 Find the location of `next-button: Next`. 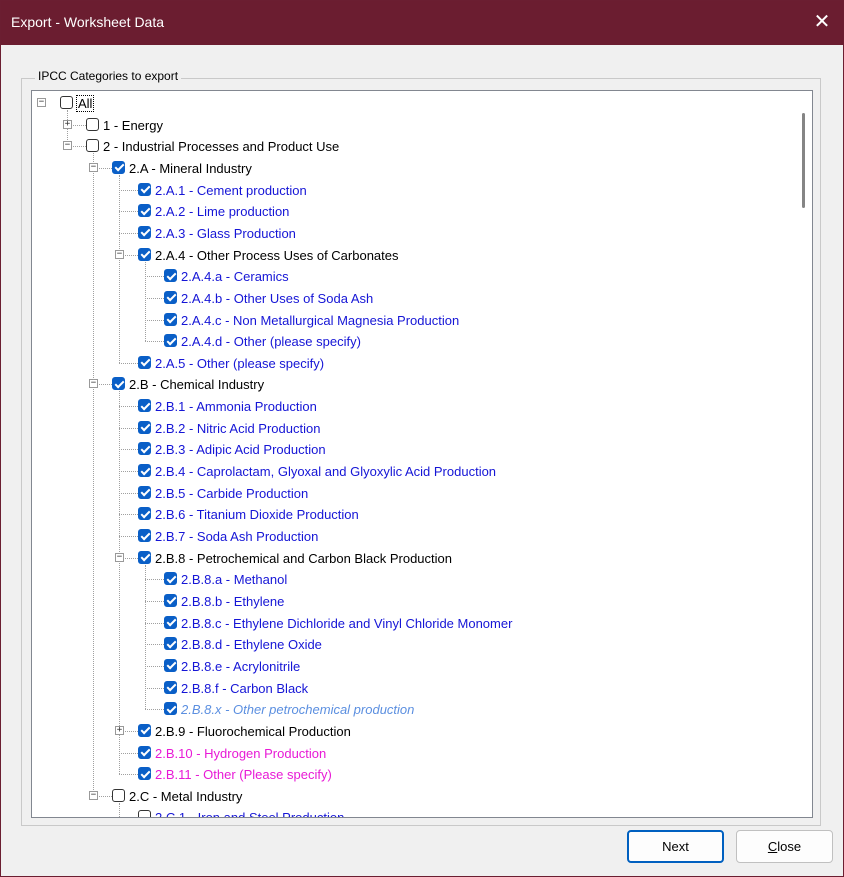

next-button: Next is located at coordinates (675, 846).